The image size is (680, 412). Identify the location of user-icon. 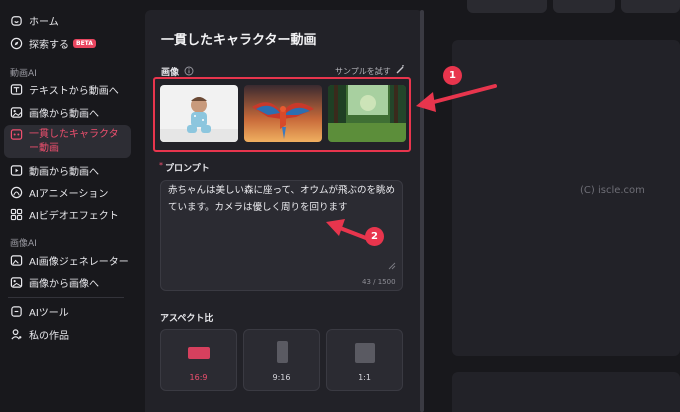
(16, 334).